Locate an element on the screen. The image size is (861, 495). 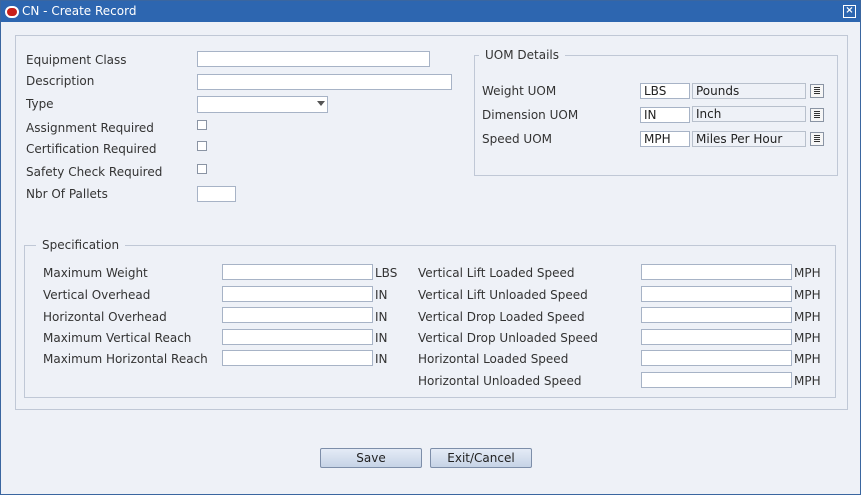
horizontal-overhead-label: Horizontal Overhead is located at coordinates (105, 317).